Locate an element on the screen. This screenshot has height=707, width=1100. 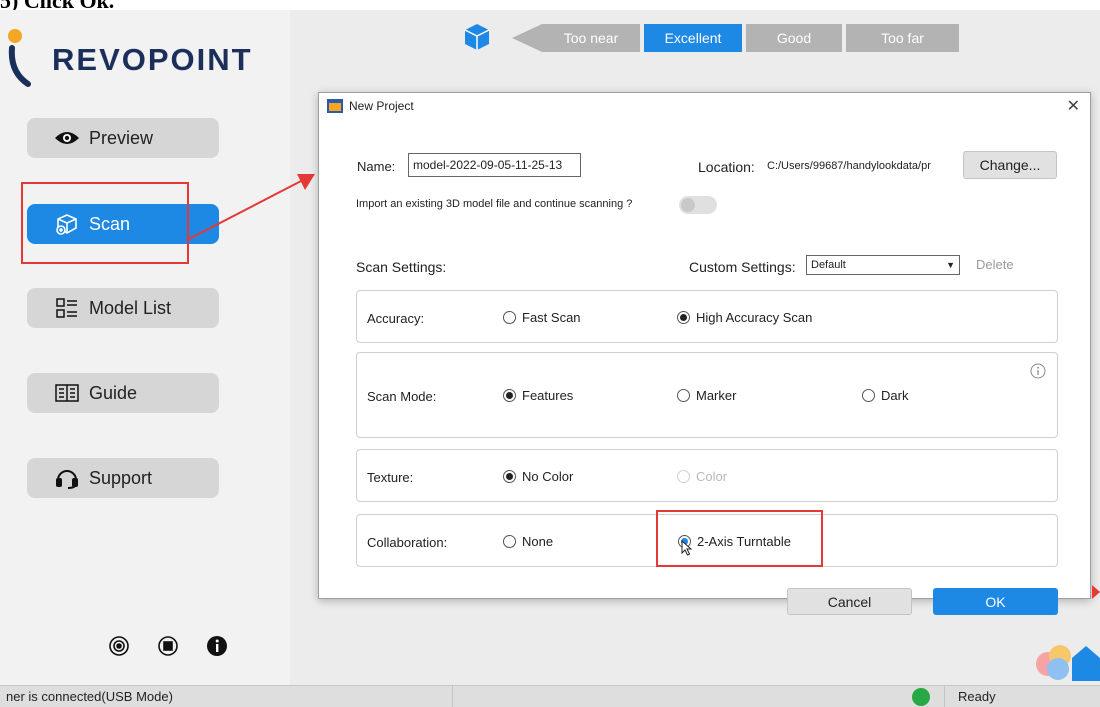
radio-label: Features is located at coordinates (548, 395).